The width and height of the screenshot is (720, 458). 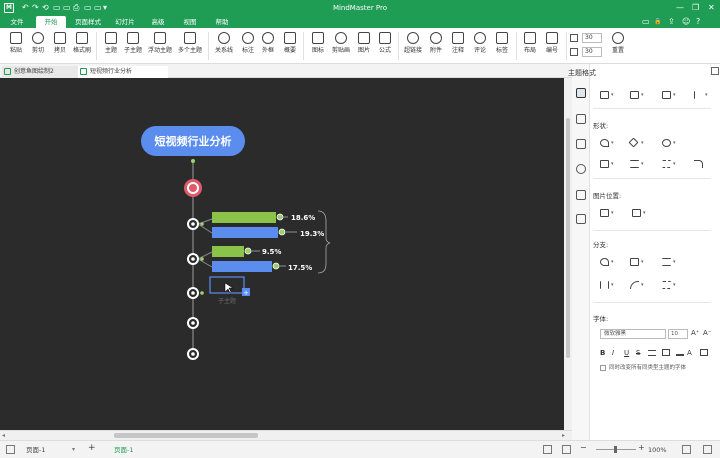 What do you see at coordinates (613, 353) in the screenshot?
I see `italic-button: I` at bounding box center [613, 353].